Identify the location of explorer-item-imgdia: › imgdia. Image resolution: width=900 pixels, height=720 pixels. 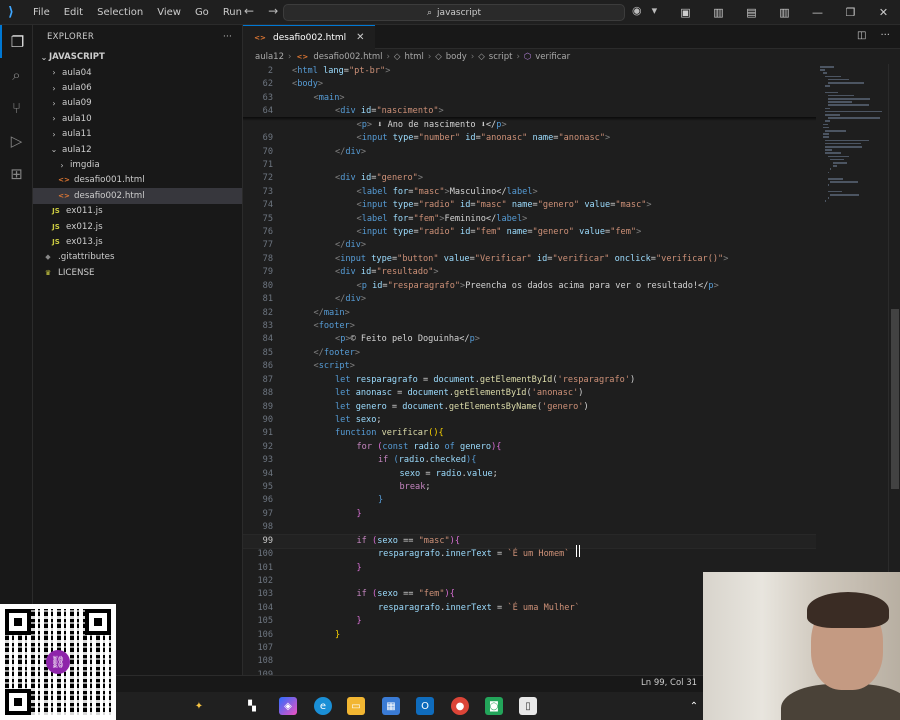
(137, 164).